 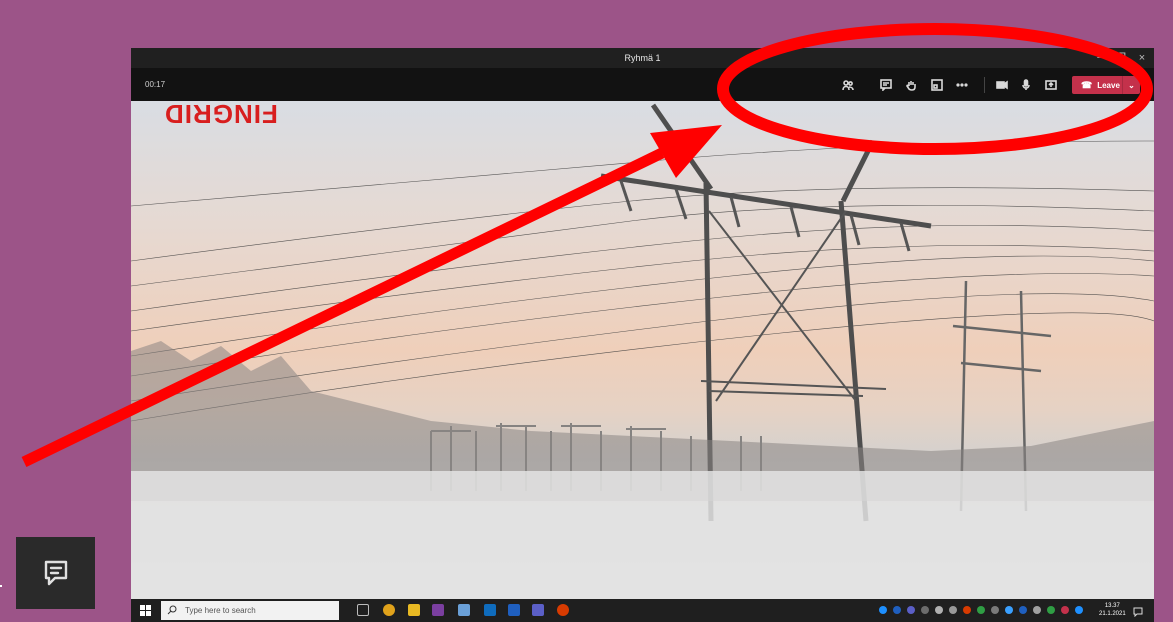 I want to click on windows-start-icon, so click(x=145, y=610).